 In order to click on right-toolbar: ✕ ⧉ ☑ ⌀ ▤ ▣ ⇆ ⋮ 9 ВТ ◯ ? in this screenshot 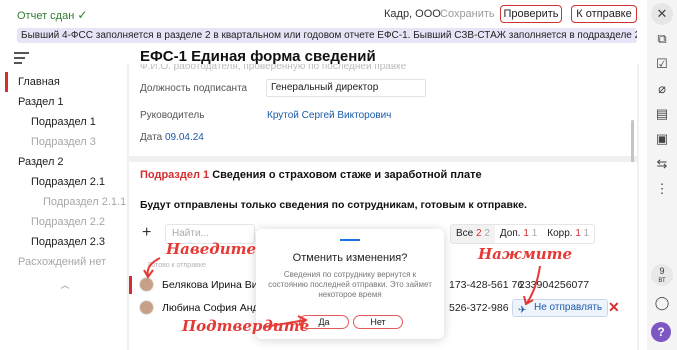, I will do `click(662, 175)`.